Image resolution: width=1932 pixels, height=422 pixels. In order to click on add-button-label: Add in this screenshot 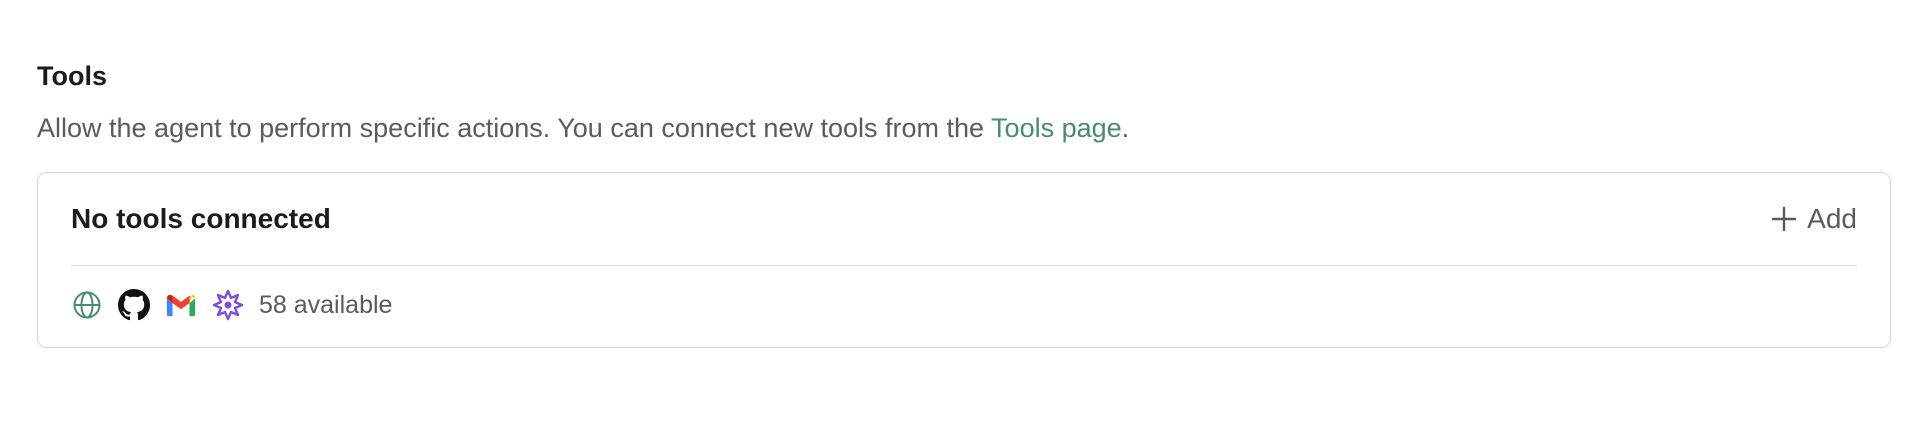, I will do `click(1832, 218)`.